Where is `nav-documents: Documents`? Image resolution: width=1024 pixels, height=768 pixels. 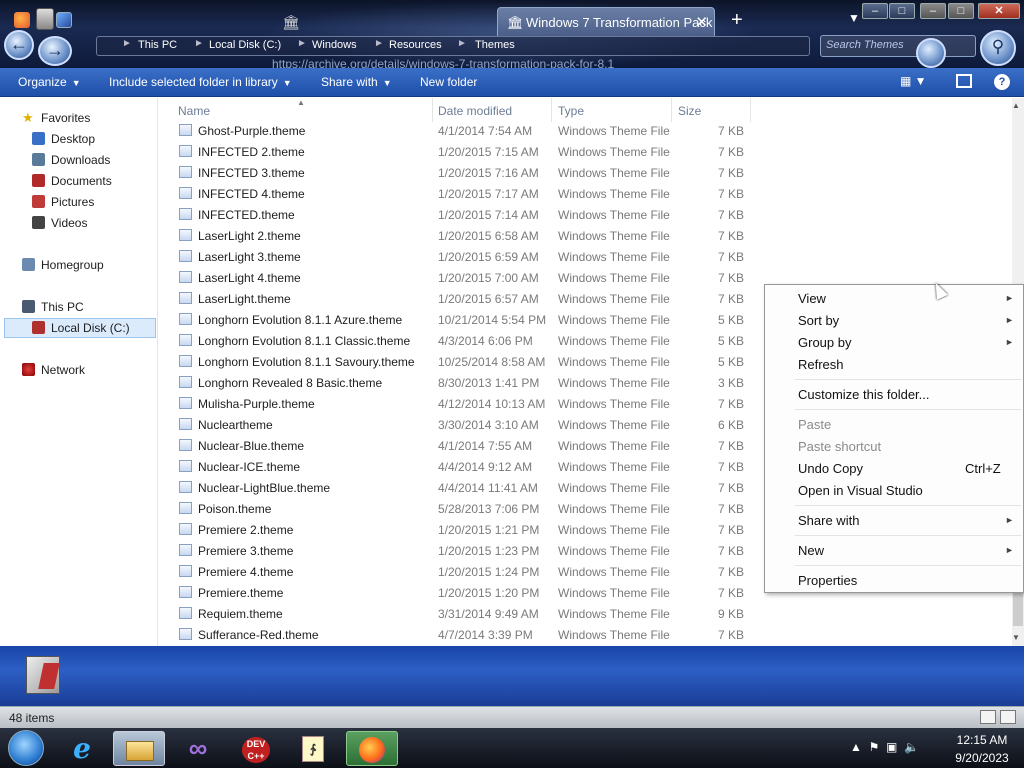
nav-documents: Documents is located at coordinates (81, 181).